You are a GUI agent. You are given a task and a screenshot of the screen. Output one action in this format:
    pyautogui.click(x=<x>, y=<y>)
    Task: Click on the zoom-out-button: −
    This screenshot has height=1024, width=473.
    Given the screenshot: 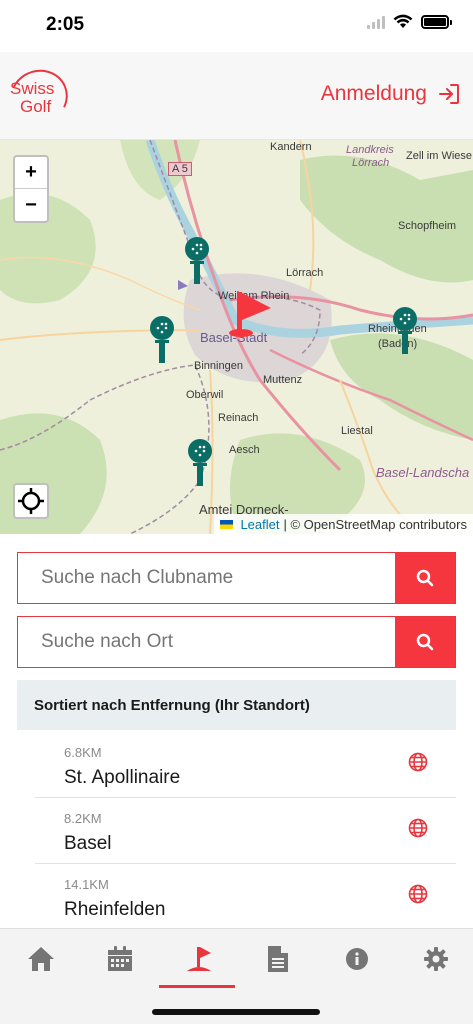 What is the action you would take?
    pyautogui.click(x=31, y=205)
    